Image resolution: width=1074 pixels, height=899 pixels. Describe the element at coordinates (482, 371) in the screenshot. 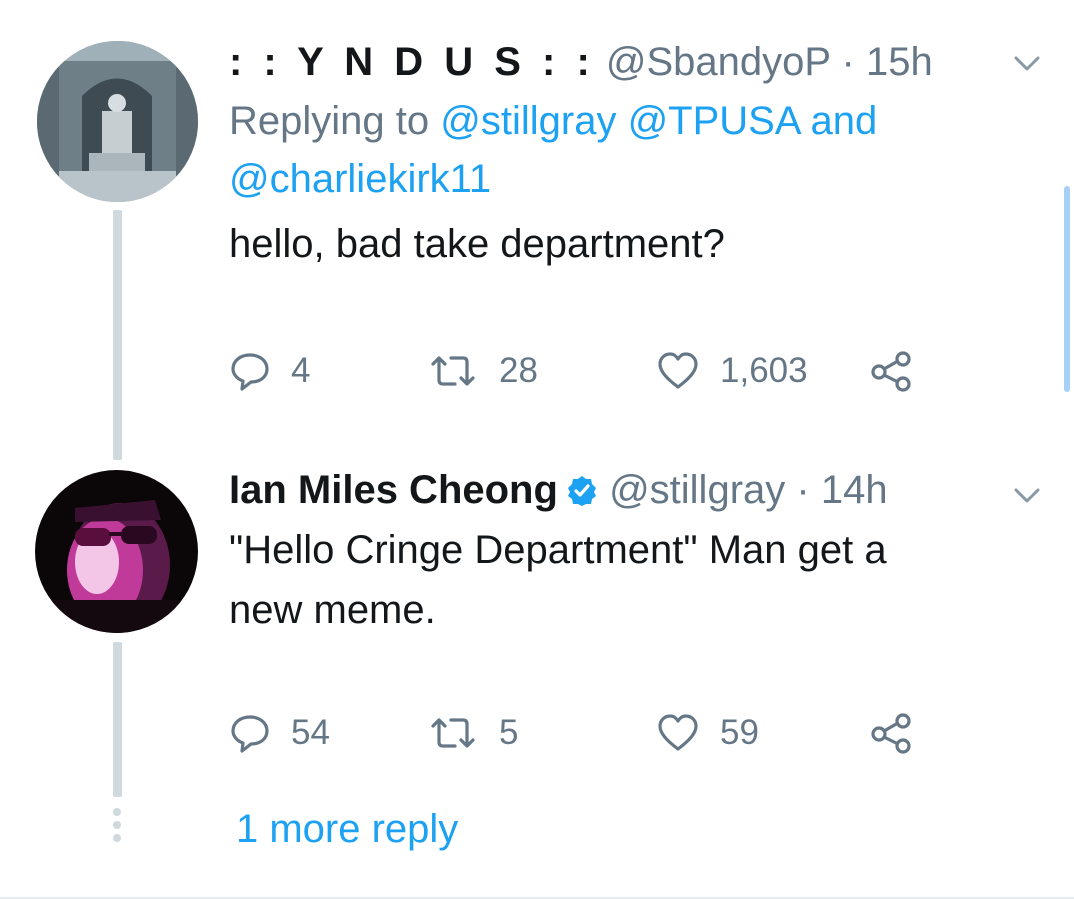

I see `retweet-button: 28` at that location.